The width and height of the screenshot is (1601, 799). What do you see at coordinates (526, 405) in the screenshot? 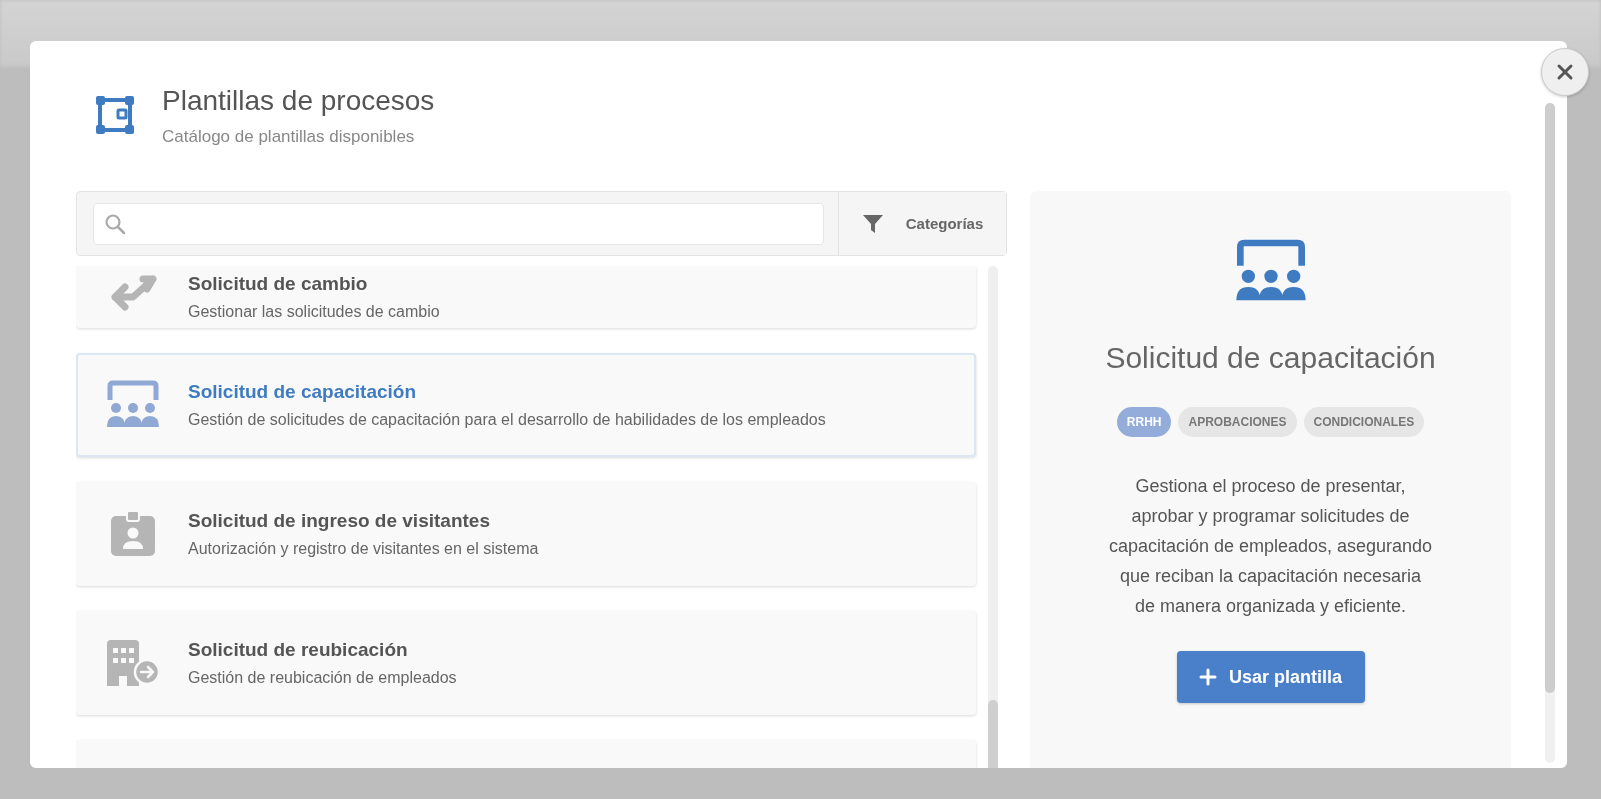
I see `template-card: Solicitud de capacitación Gestión de solicitudes de capacitación para el desarrollo de habilidades de los empleados` at bounding box center [526, 405].